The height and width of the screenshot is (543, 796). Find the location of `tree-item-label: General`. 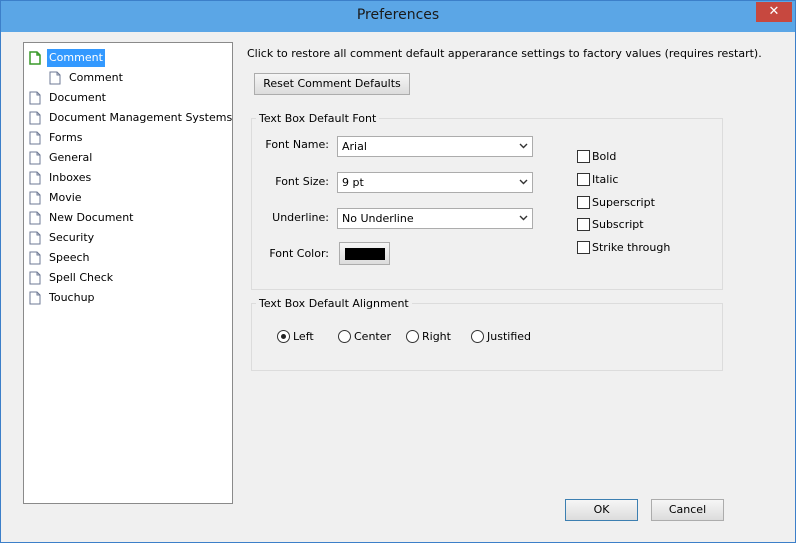

tree-item-label: General is located at coordinates (71, 157).